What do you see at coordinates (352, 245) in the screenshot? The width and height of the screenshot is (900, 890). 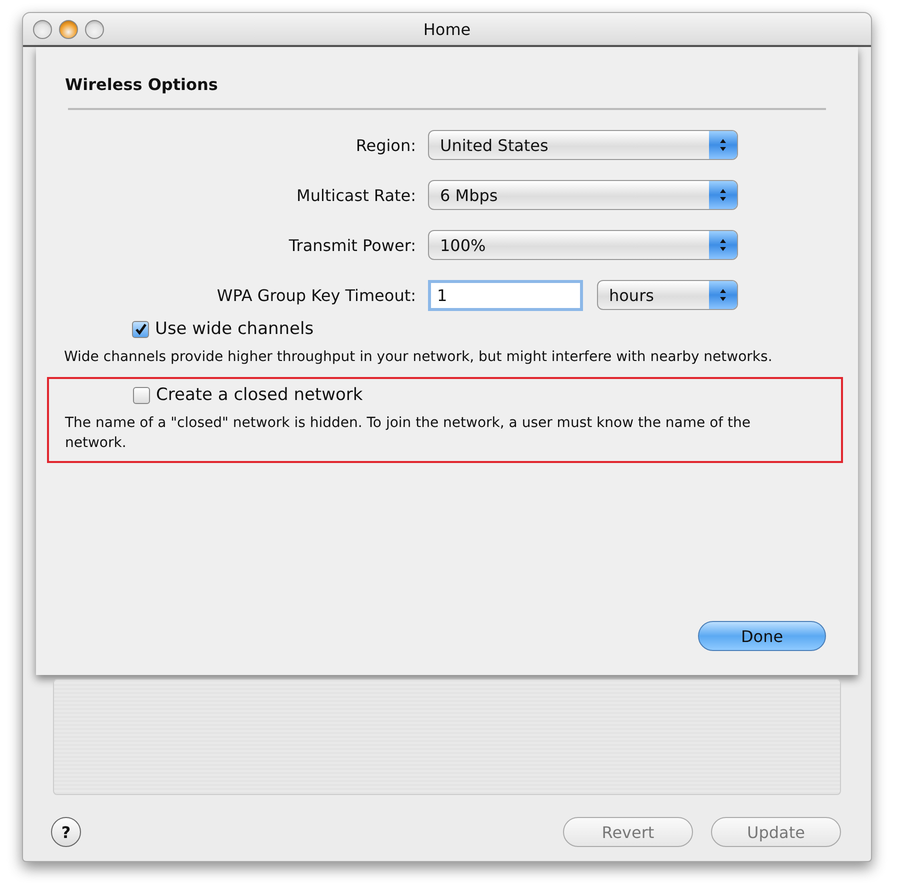 I see `field-label: Transmit Power:` at bounding box center [352, 245].